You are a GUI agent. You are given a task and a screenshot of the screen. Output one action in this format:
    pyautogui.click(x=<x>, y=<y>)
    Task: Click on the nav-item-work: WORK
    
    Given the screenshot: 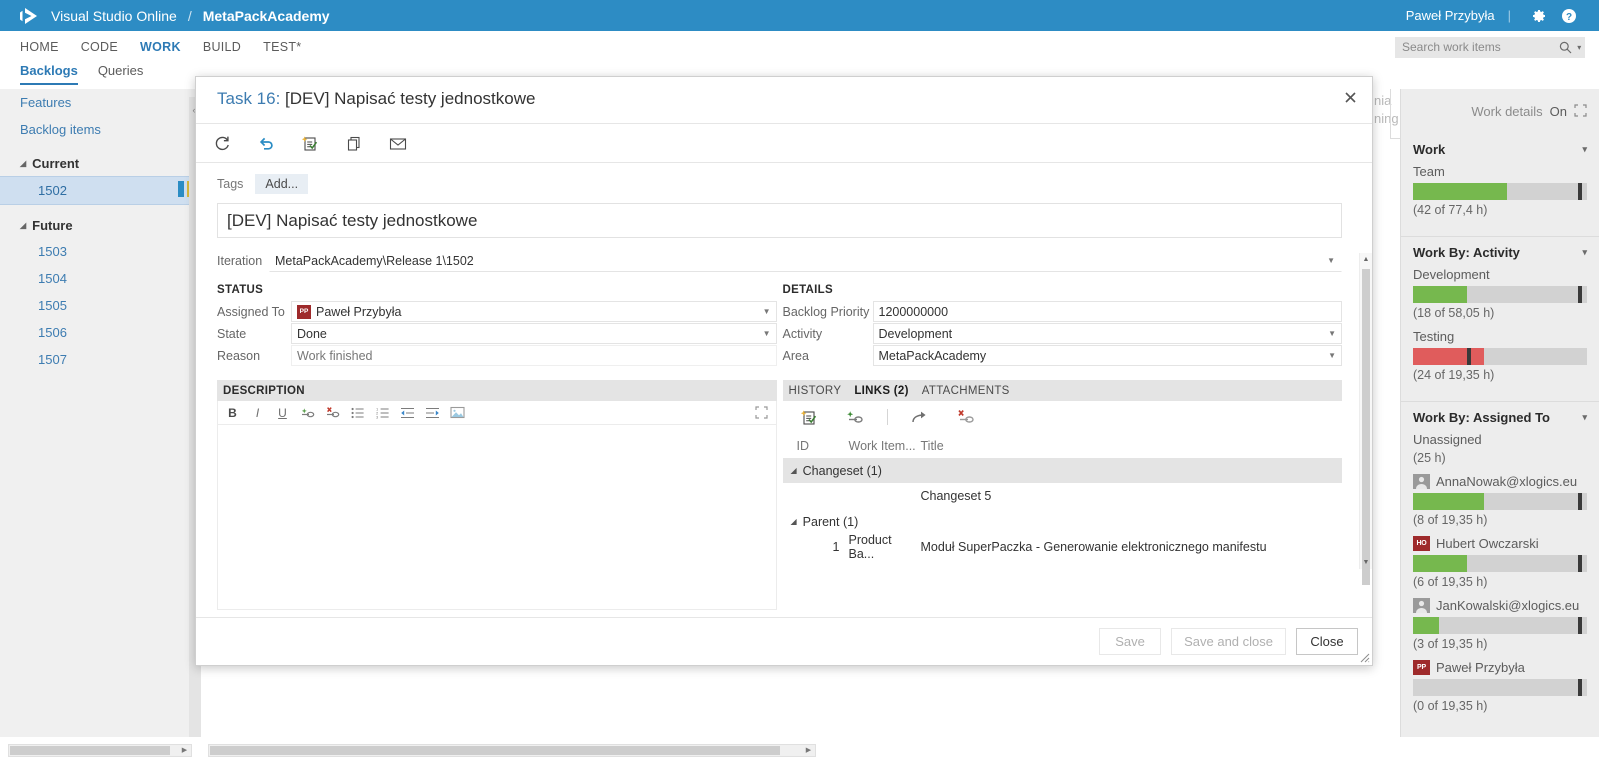 What is the action you would take?
    pyautogui.click(x=160, y=47)
    